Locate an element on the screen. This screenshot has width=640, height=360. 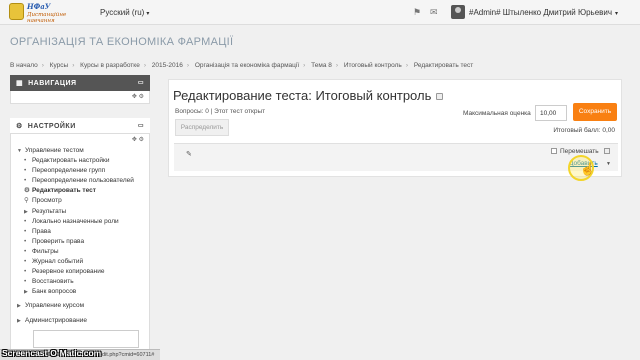
tree-item: • Редактировать настройки is located at coordinates (84, 161).